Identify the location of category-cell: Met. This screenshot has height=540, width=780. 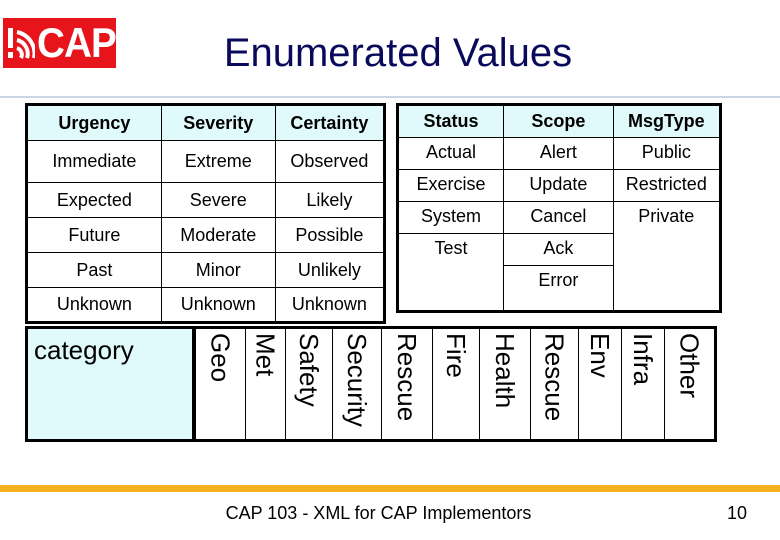
(266, 384).